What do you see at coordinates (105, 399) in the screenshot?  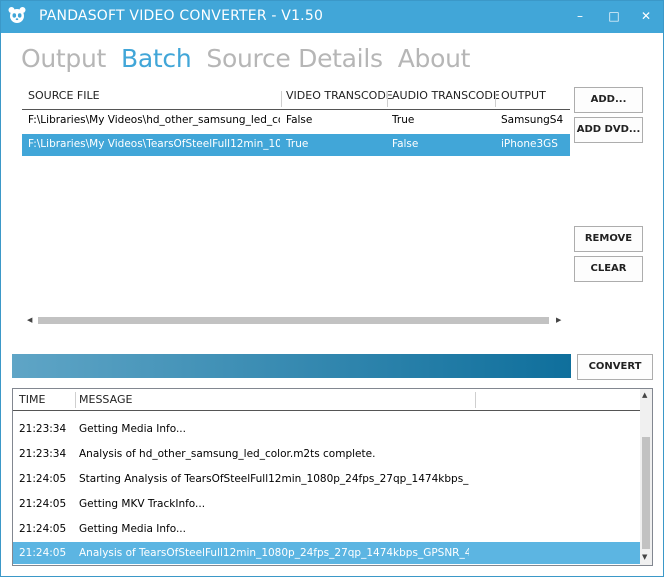 I see `log-header-message: MESSAGE` at bounding box center [105, 399].